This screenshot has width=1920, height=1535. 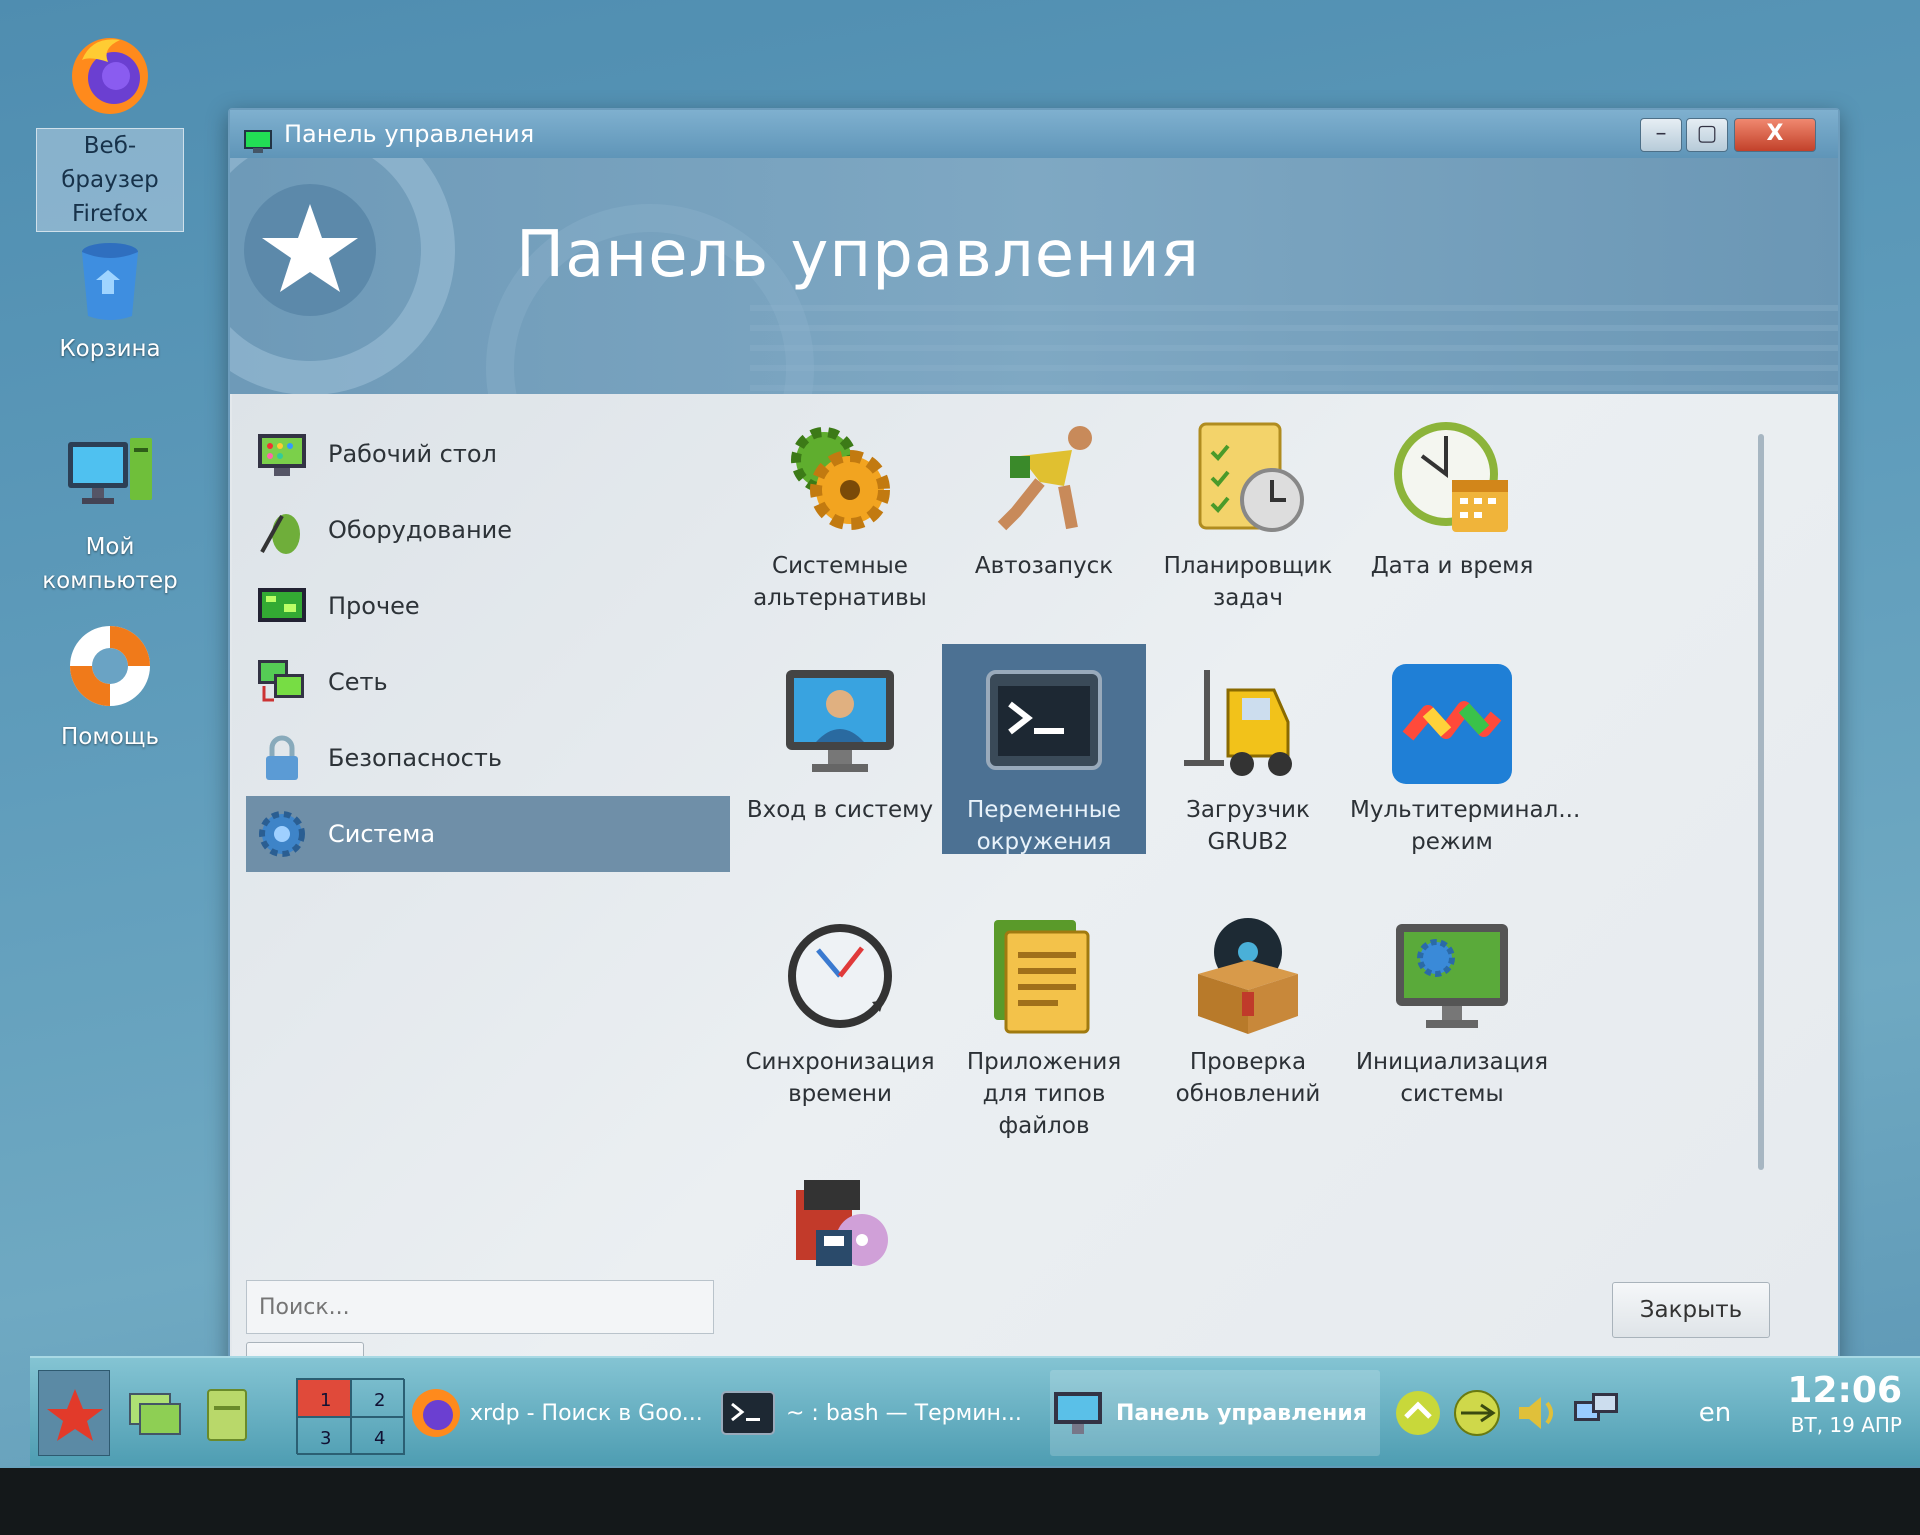 What do you see at coordinates (1044, 826) in the screenshot?
I see `applet-label: Переменные окружения` at bounding box center [1044, 826].